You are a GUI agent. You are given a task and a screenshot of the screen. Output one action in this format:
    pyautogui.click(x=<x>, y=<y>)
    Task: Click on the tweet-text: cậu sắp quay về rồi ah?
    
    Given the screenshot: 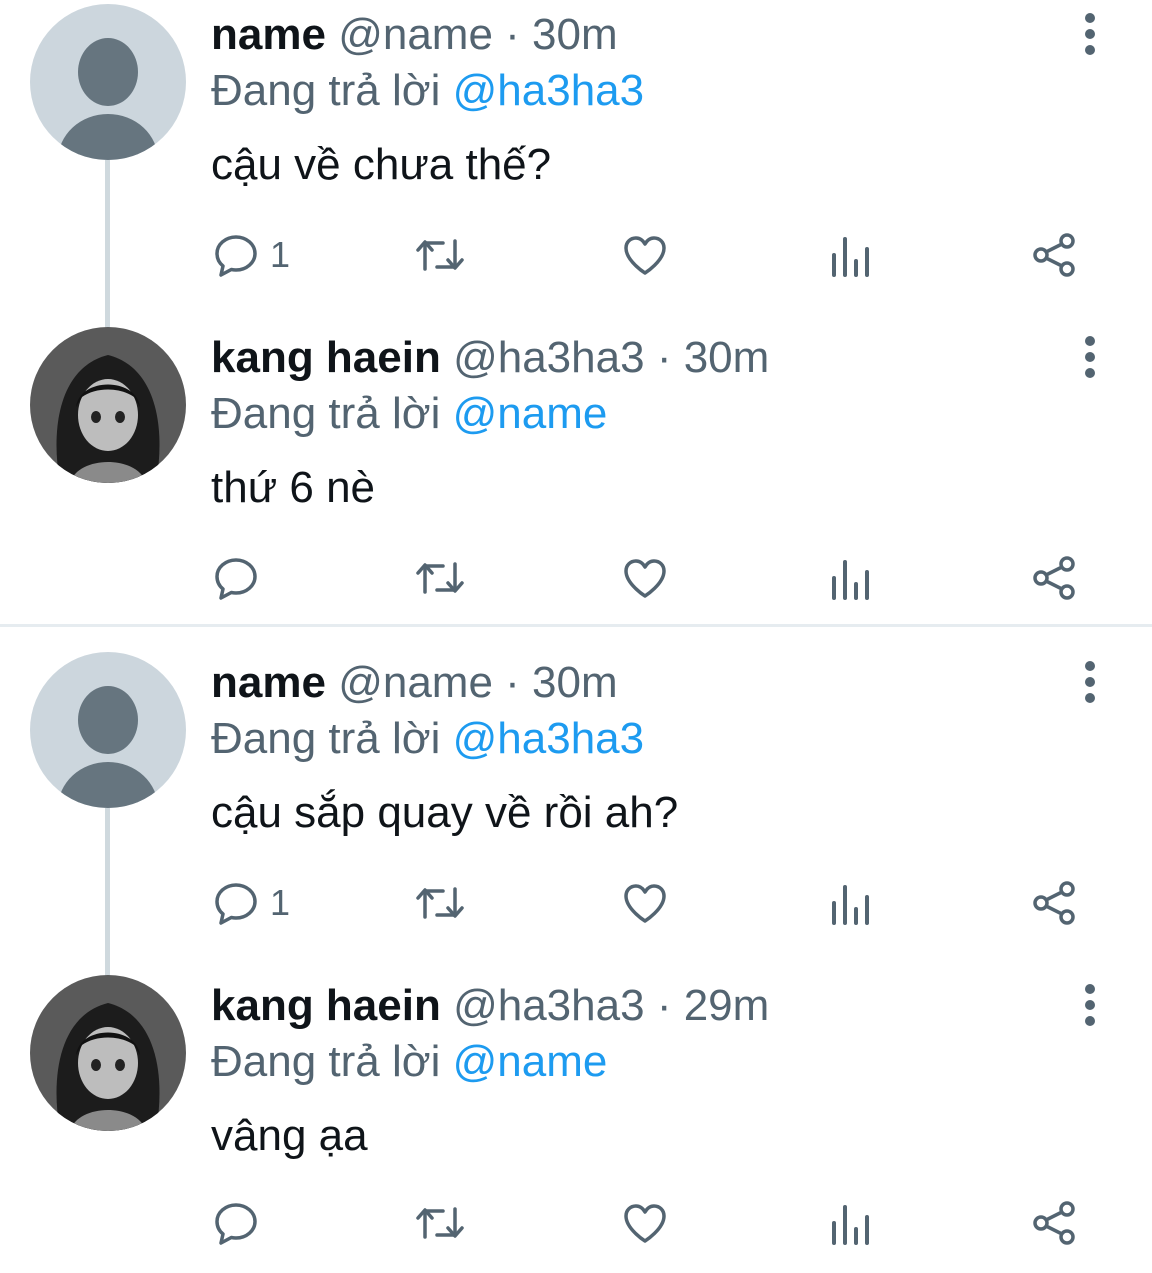 What is the action you would take?
    pyautogui.click(x=445, y=812)
    